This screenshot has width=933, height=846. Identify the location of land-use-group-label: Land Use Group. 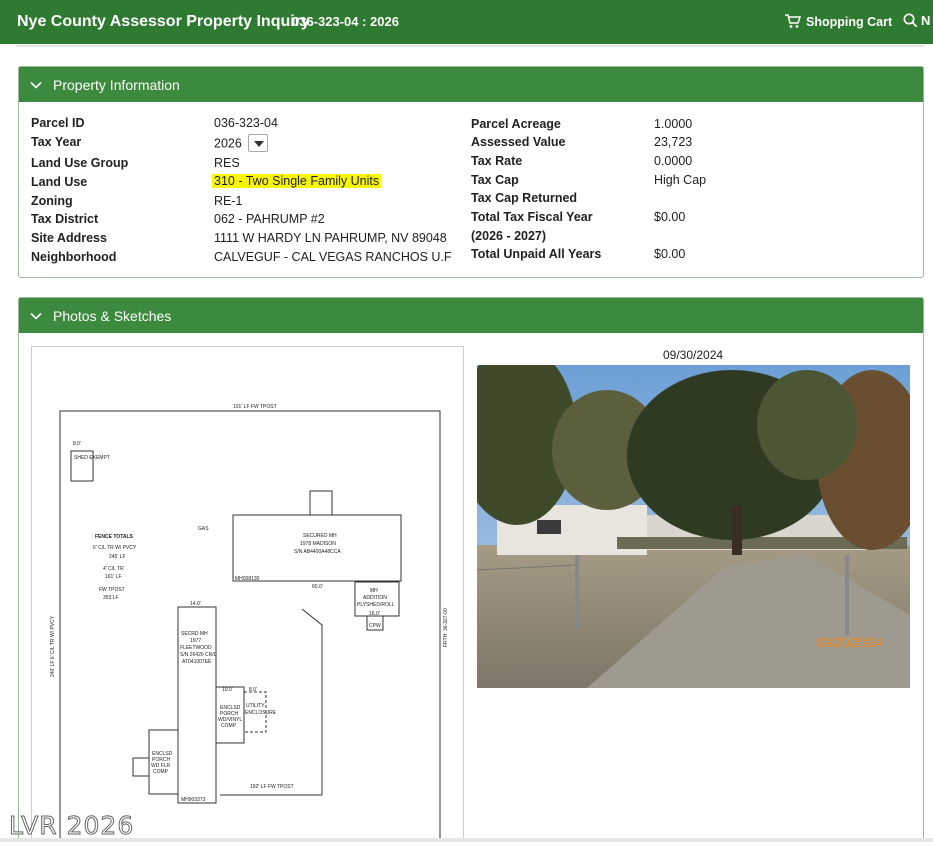
(80, 163).